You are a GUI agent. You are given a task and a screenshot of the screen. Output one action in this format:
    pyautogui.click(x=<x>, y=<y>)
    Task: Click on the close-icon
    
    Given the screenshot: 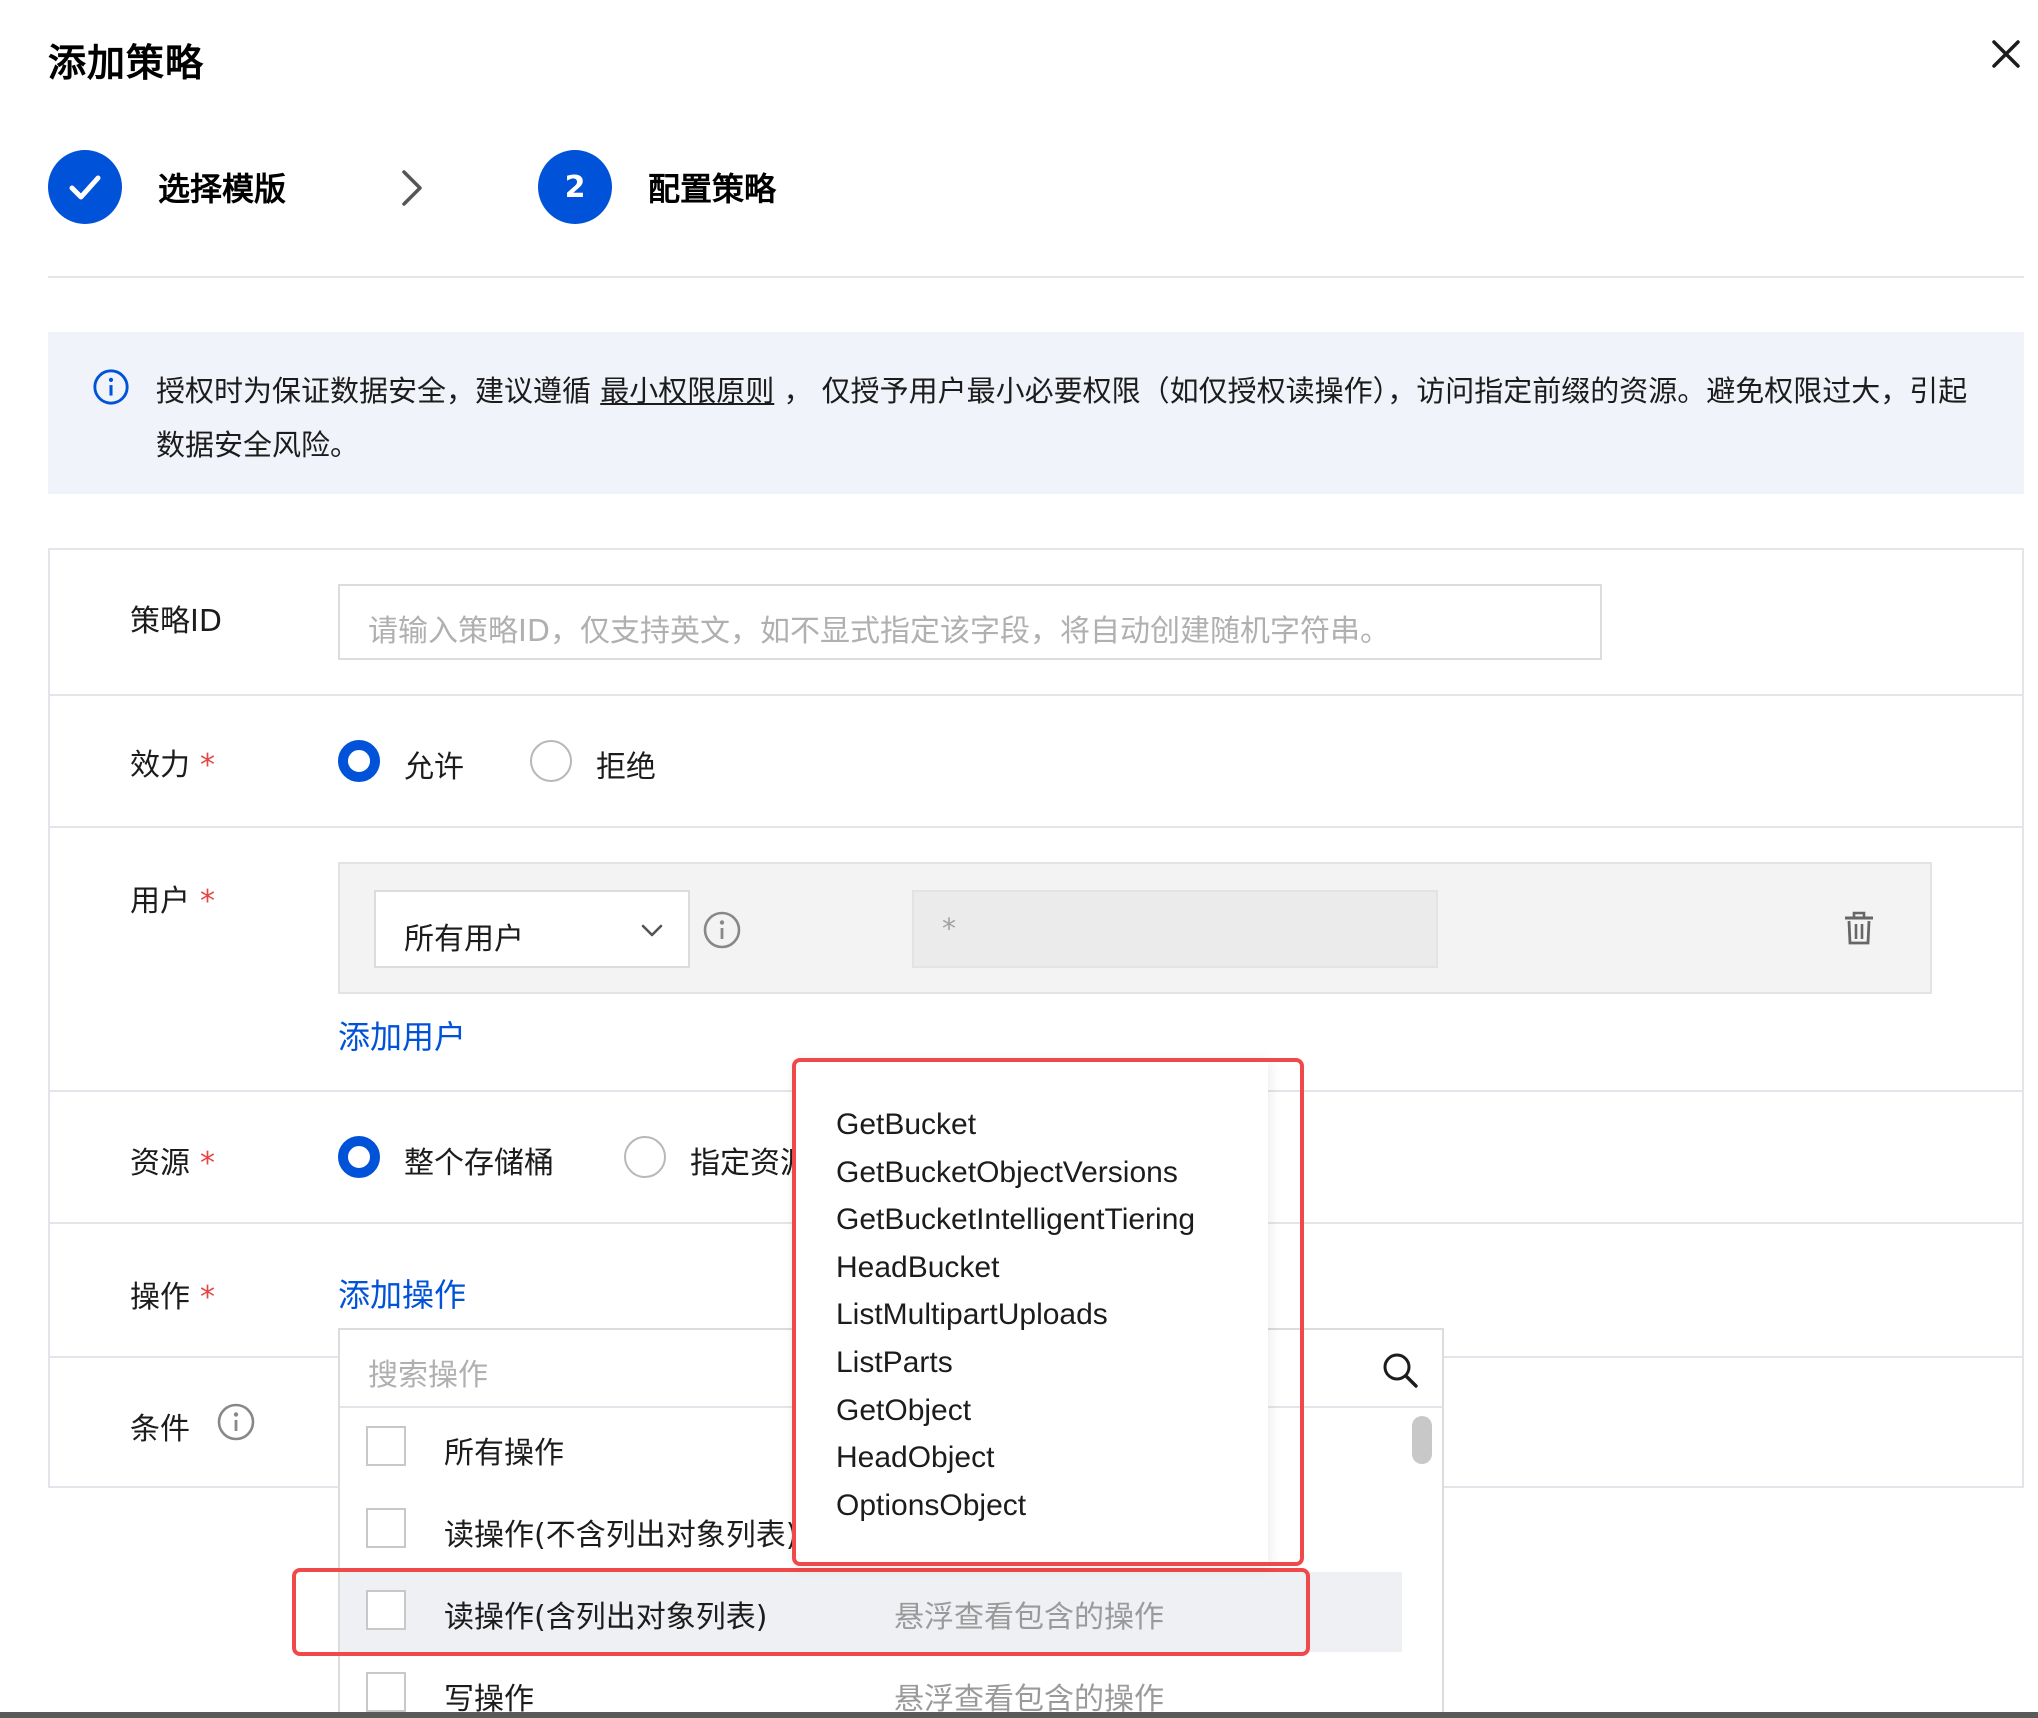 What is the action you would take?
    pyautogui.click(x=2006, y=54)
    